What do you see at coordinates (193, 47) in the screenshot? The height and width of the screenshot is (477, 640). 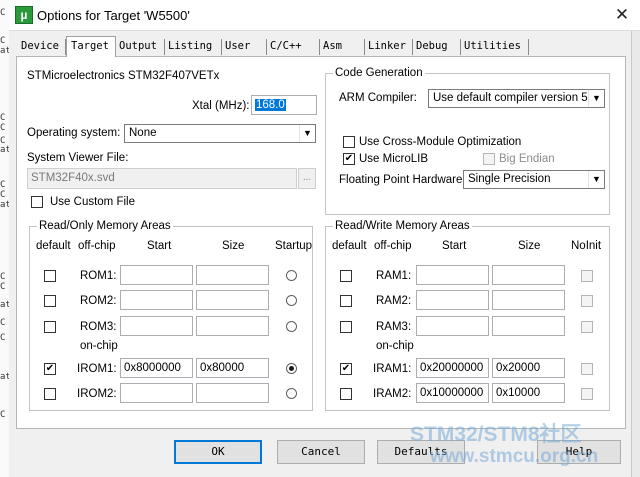 I see `tab-listing: Listing` at bounding box center [193, 47].